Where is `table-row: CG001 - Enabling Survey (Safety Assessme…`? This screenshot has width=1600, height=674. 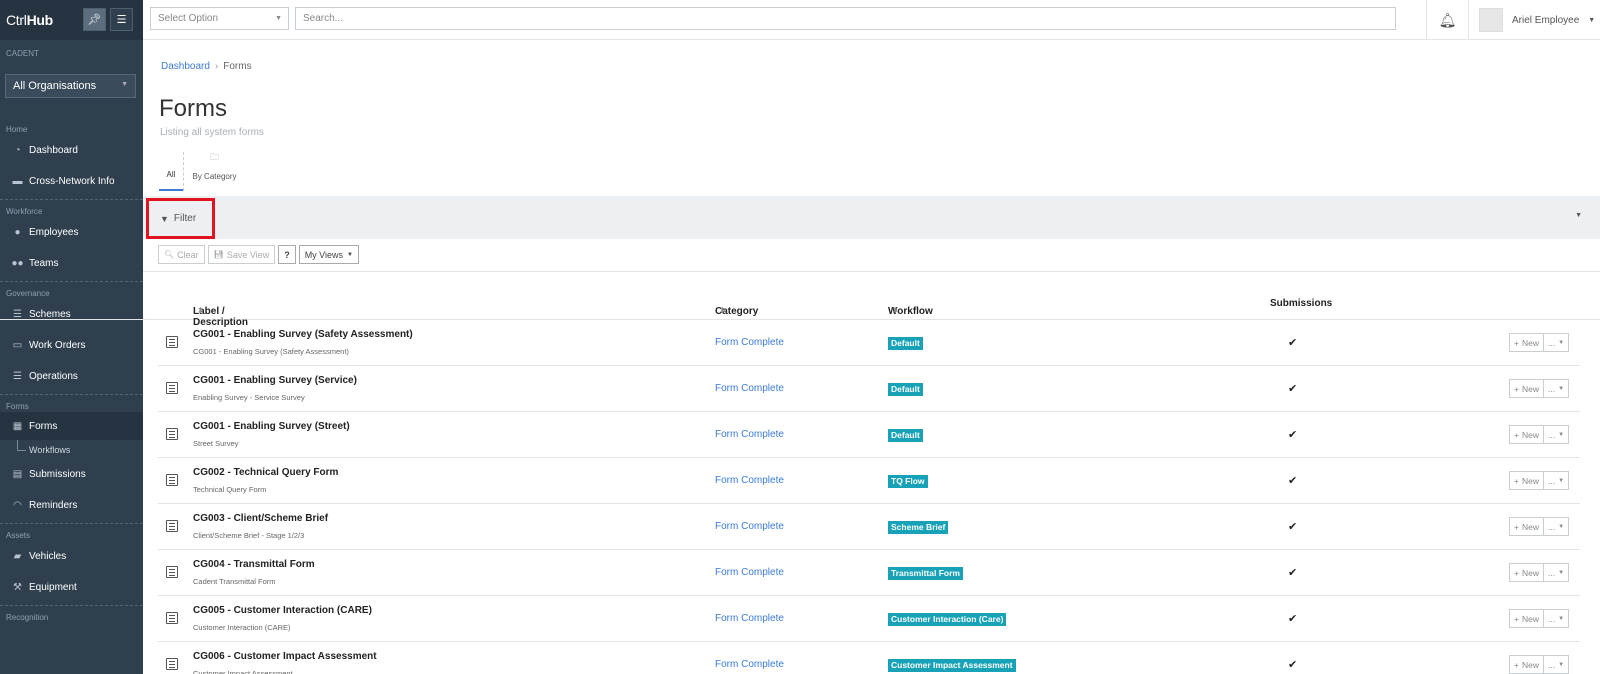
table-row: CG001 - Enabling Survey (Safety Assessme… is located at coordinates (869, 343).